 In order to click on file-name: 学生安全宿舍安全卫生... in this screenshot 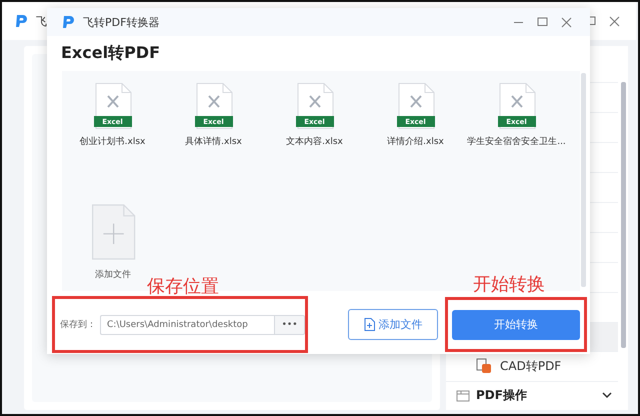, I will do `click(516, 142)`.